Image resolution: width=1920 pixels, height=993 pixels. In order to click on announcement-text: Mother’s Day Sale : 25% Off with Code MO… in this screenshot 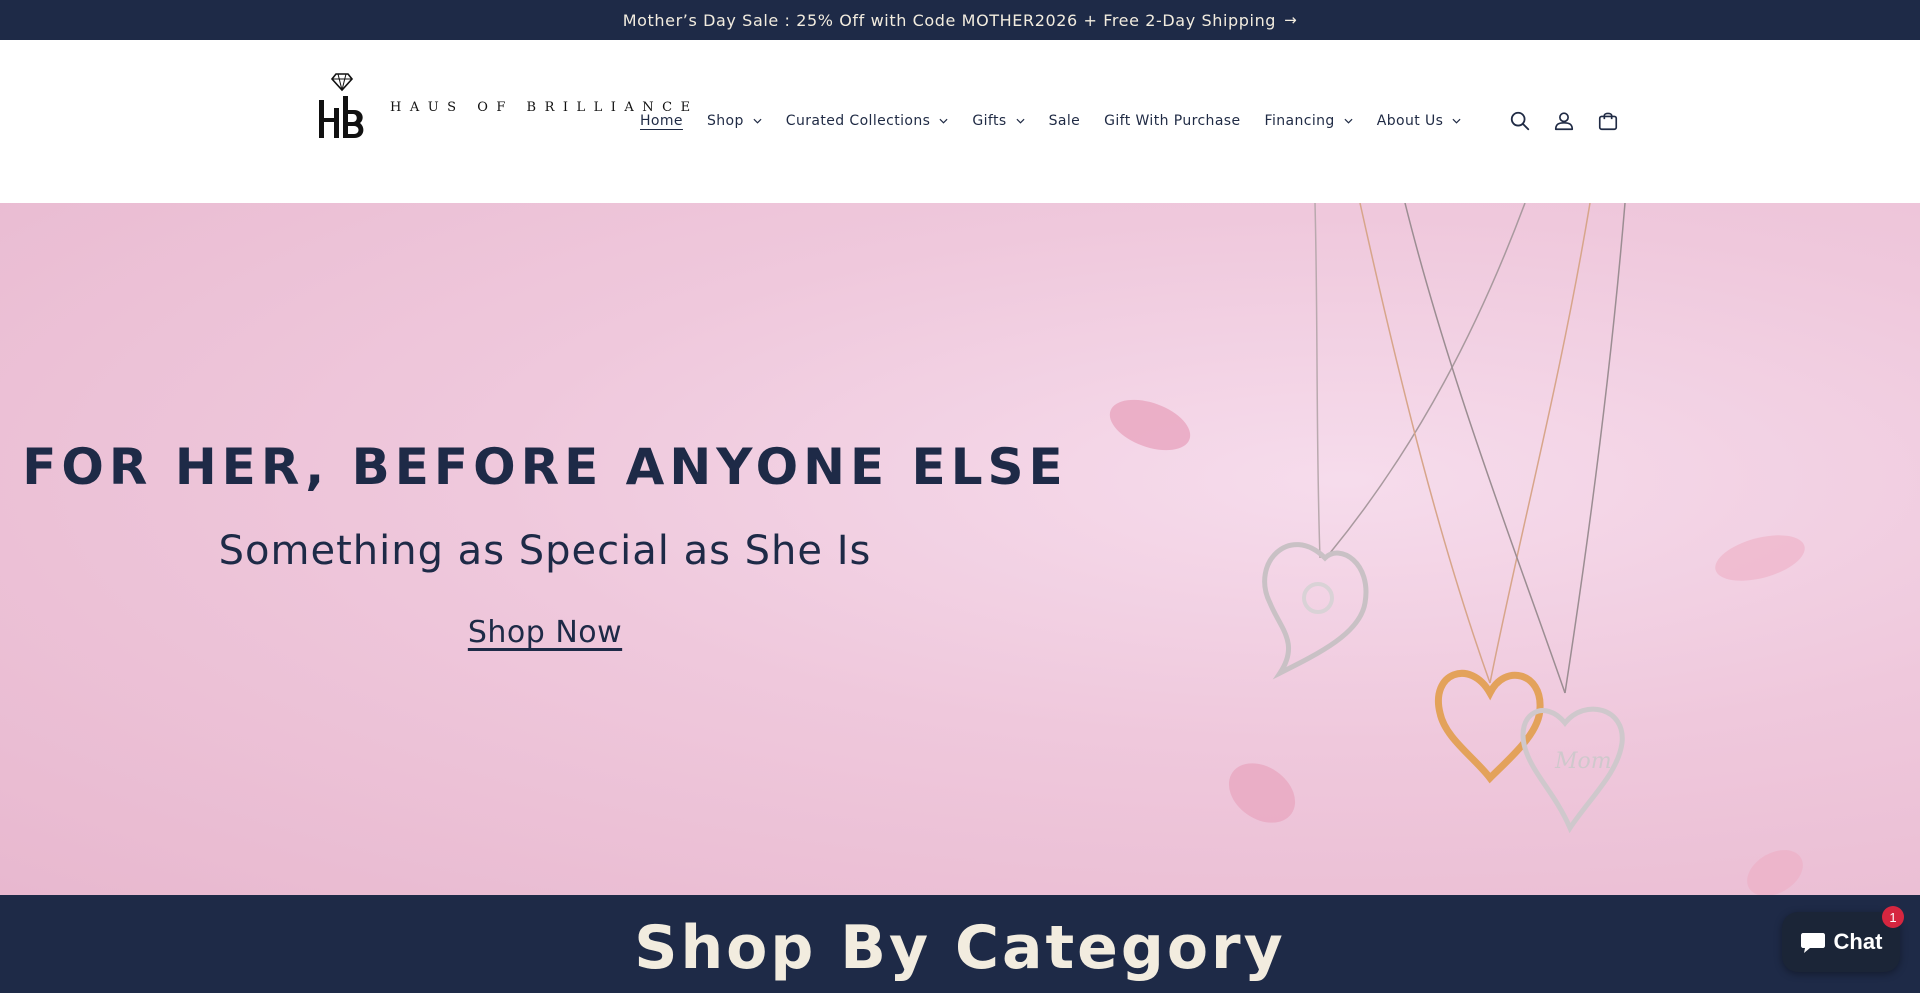, I will do `click(949, 20)`.